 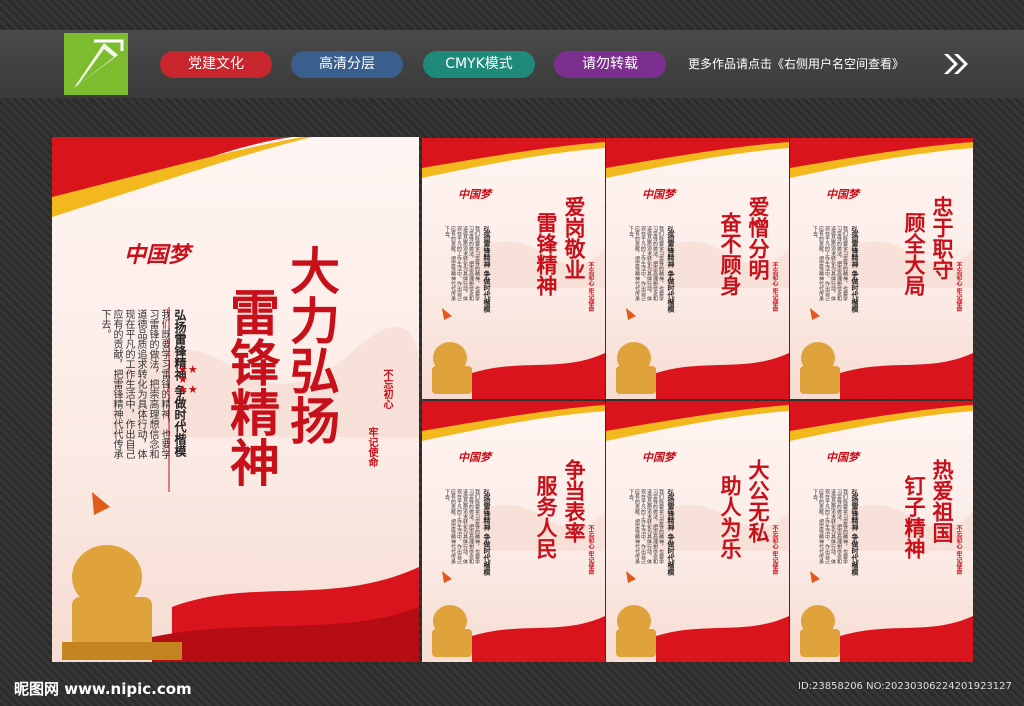 What do you see at coordinates (730, 254) in the screenshot?
I see `small-title-line2: 奋不顾身` at bounding box center [730, 254].